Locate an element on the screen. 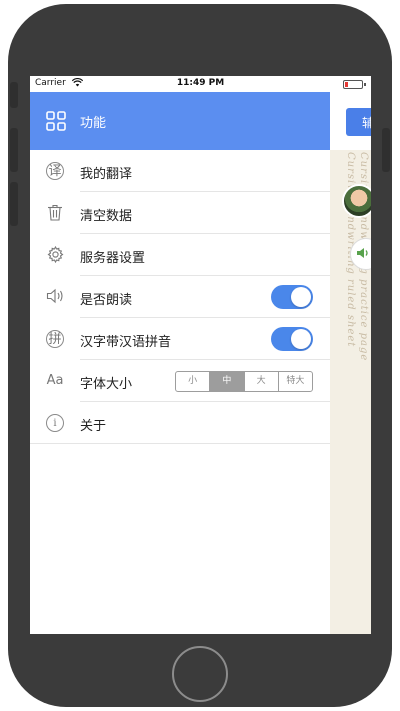  mute-switch is located at coordinates (14, 95).